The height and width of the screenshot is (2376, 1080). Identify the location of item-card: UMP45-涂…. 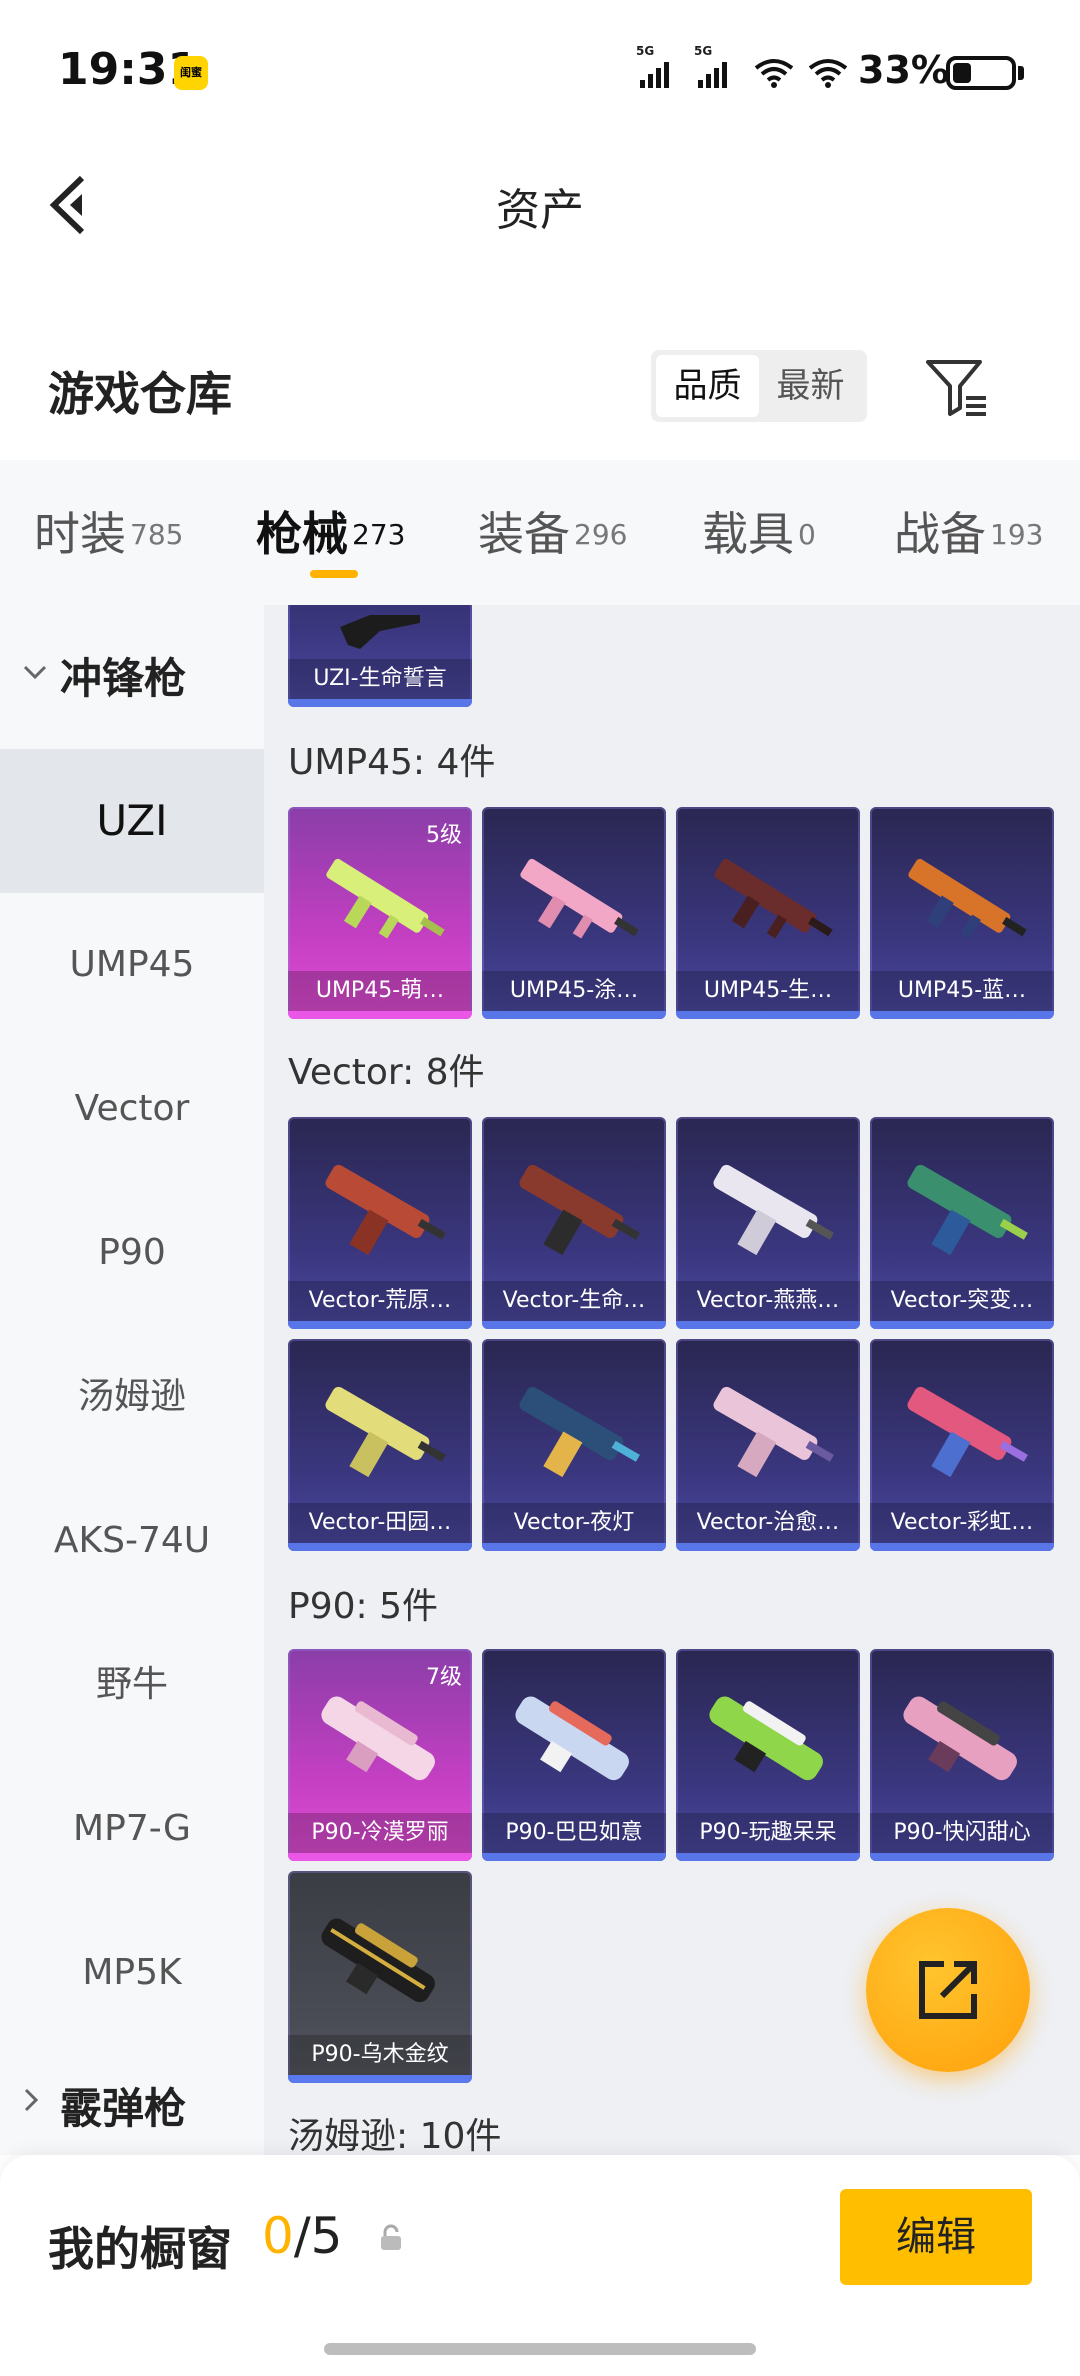
(574, 913).